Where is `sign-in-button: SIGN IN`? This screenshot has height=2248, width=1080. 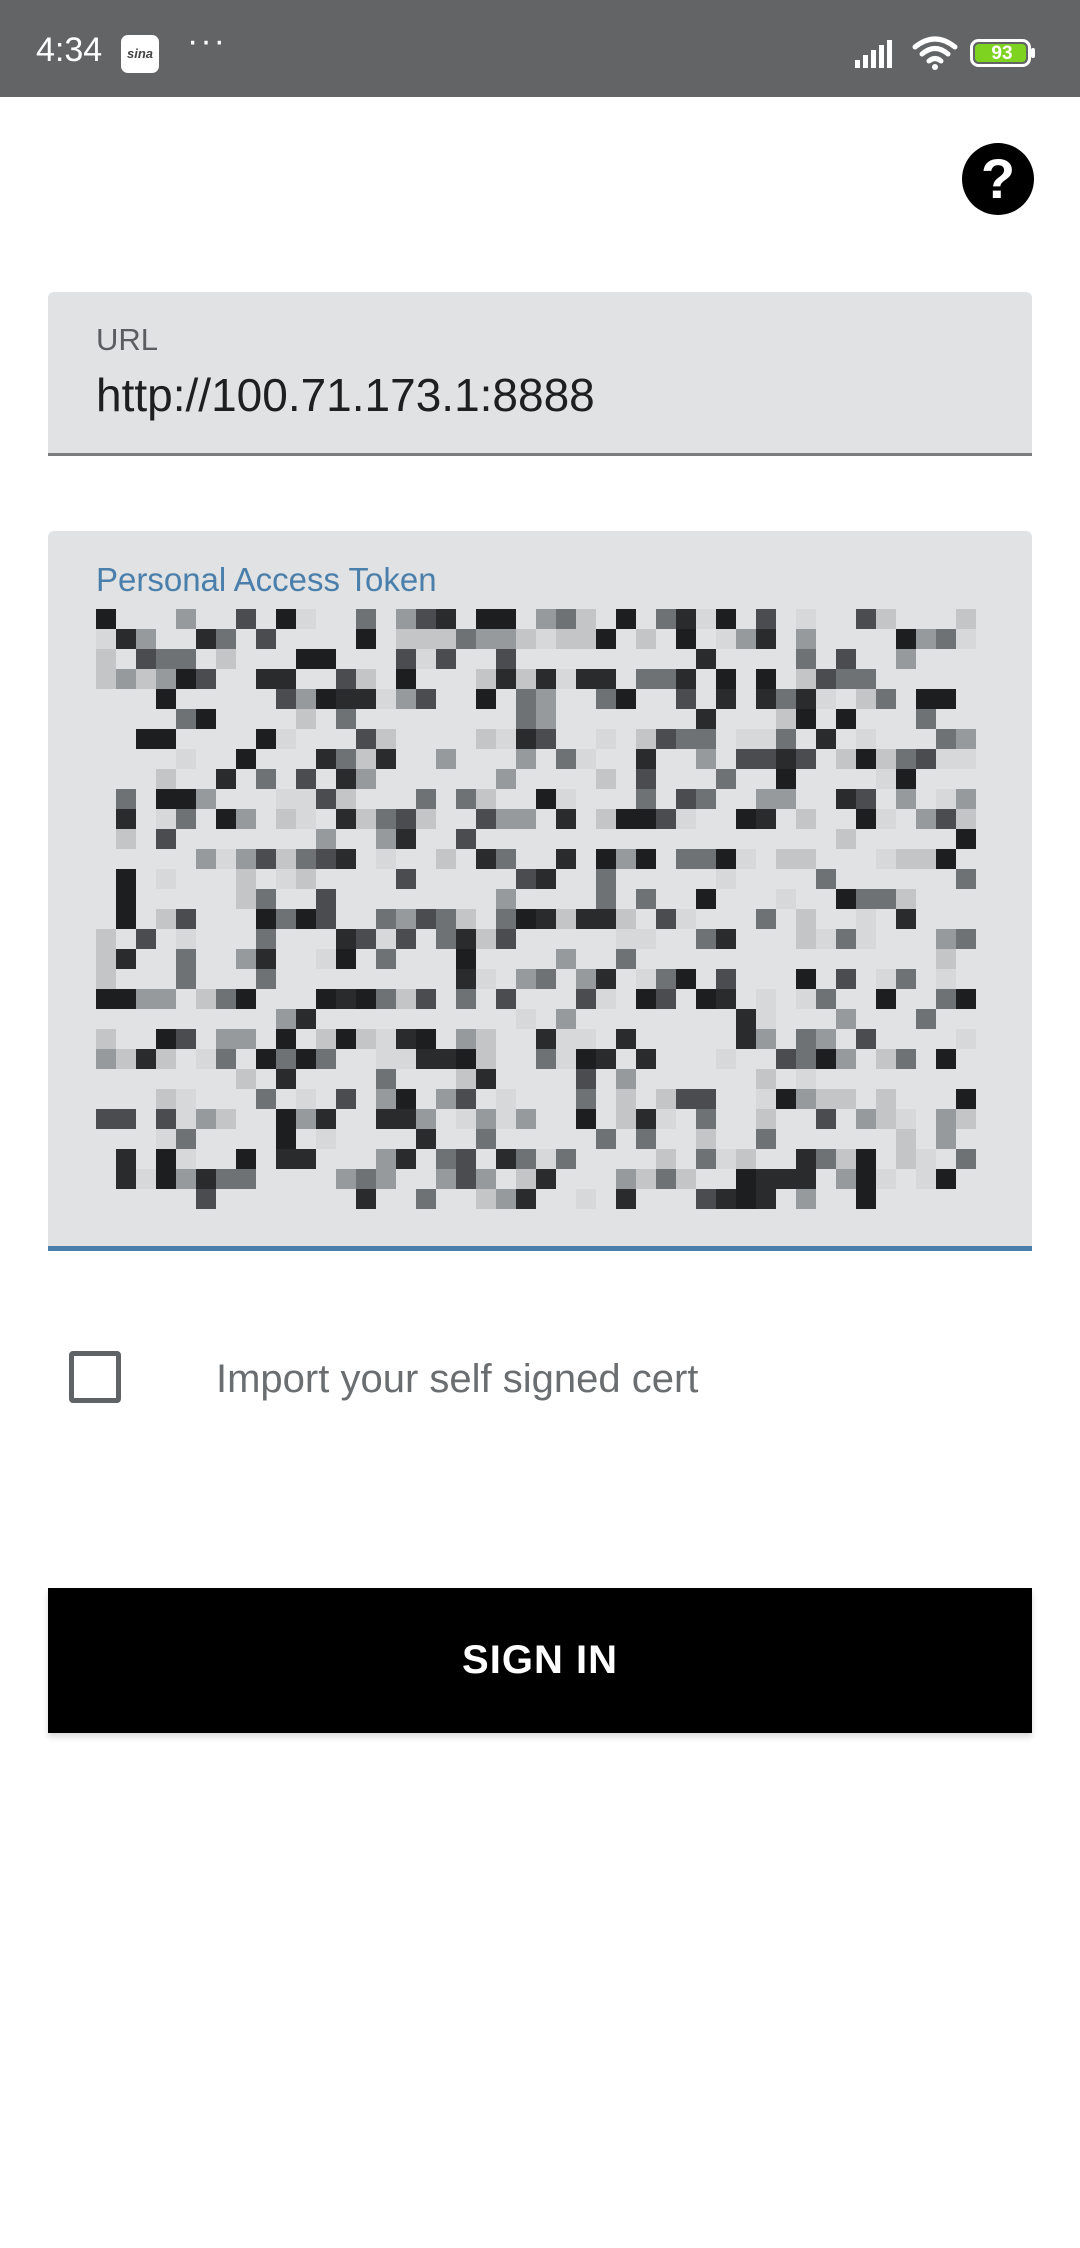 sign-in-button: SIGN IN is located at coordinates (540, 1660).